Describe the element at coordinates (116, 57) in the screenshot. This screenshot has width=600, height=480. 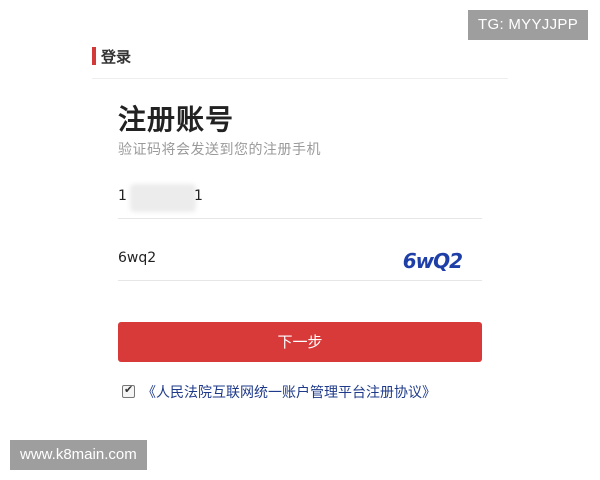
I see `login-label: 登录` at that location.